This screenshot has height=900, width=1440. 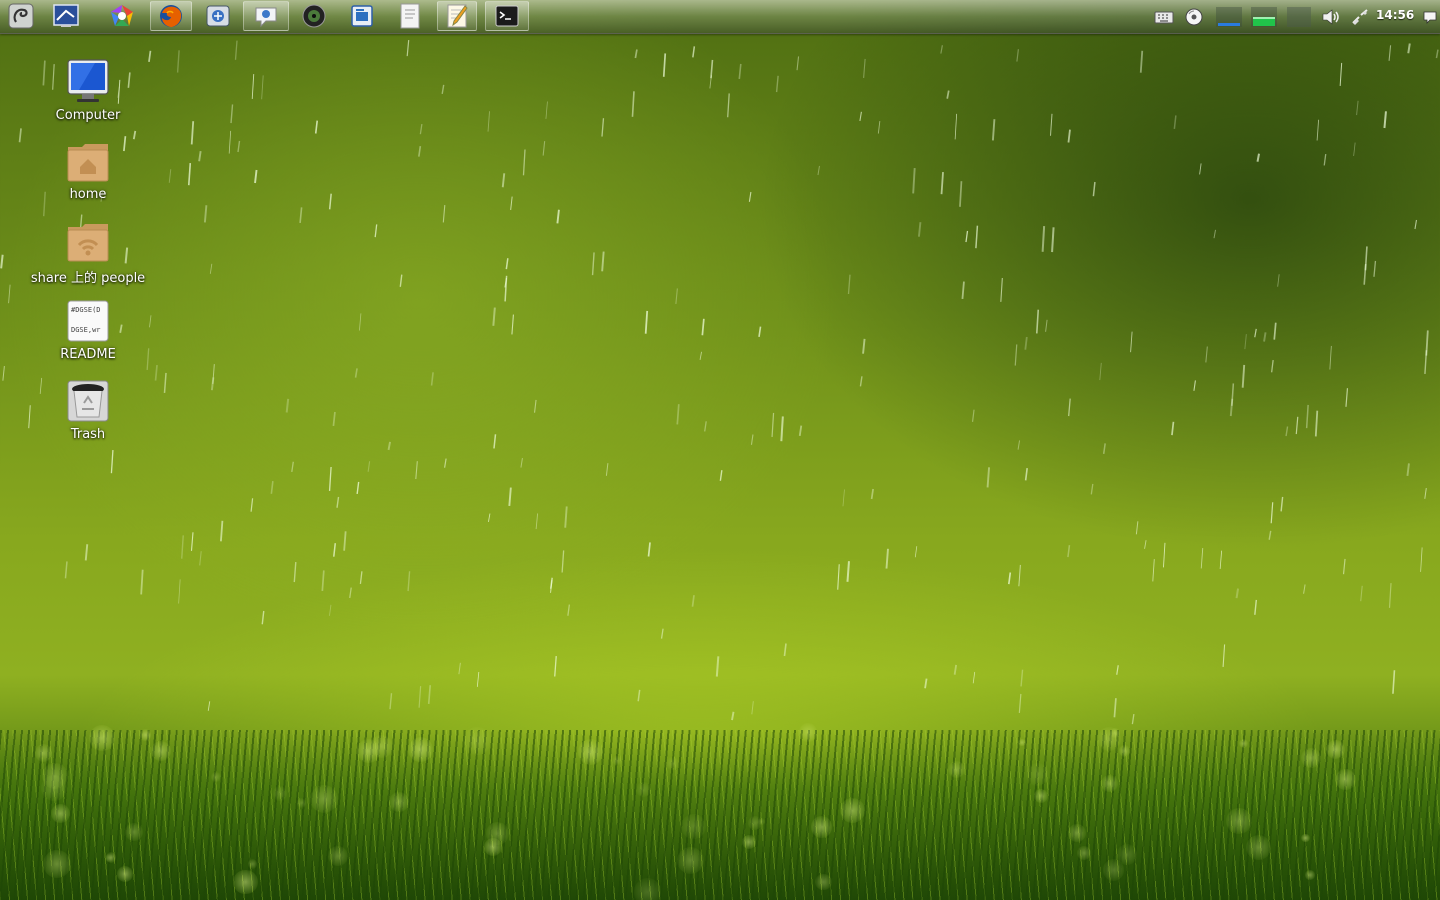 I want to click on firefox-launcher, so click(x=171, y=16).